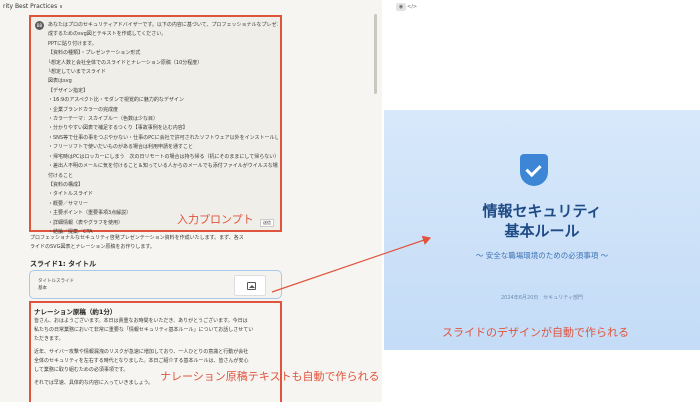 The width and height of the screenshot is (700, 402). What do you see at coordinates (30, 6) in the screenshot?
I see `chat-title: rity Best Practices` at bounding box center [30, 6].